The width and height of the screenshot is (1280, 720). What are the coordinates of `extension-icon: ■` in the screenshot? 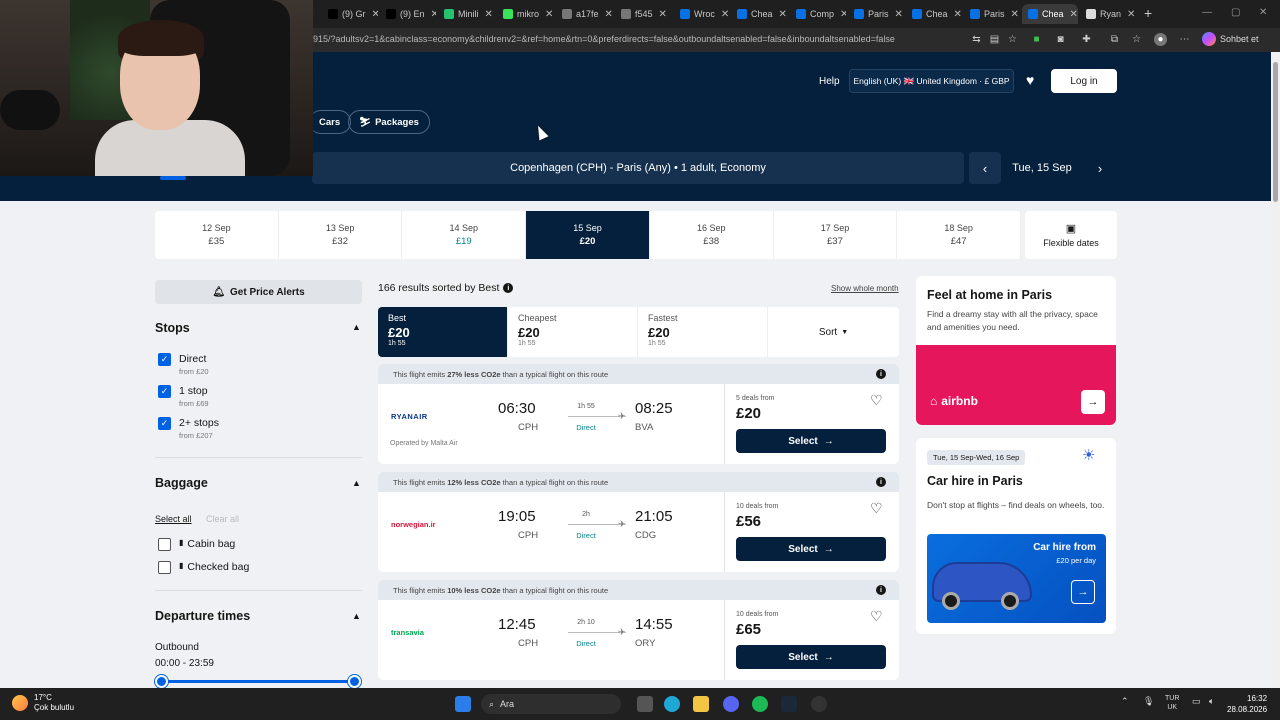 It's located at (1036, 39).